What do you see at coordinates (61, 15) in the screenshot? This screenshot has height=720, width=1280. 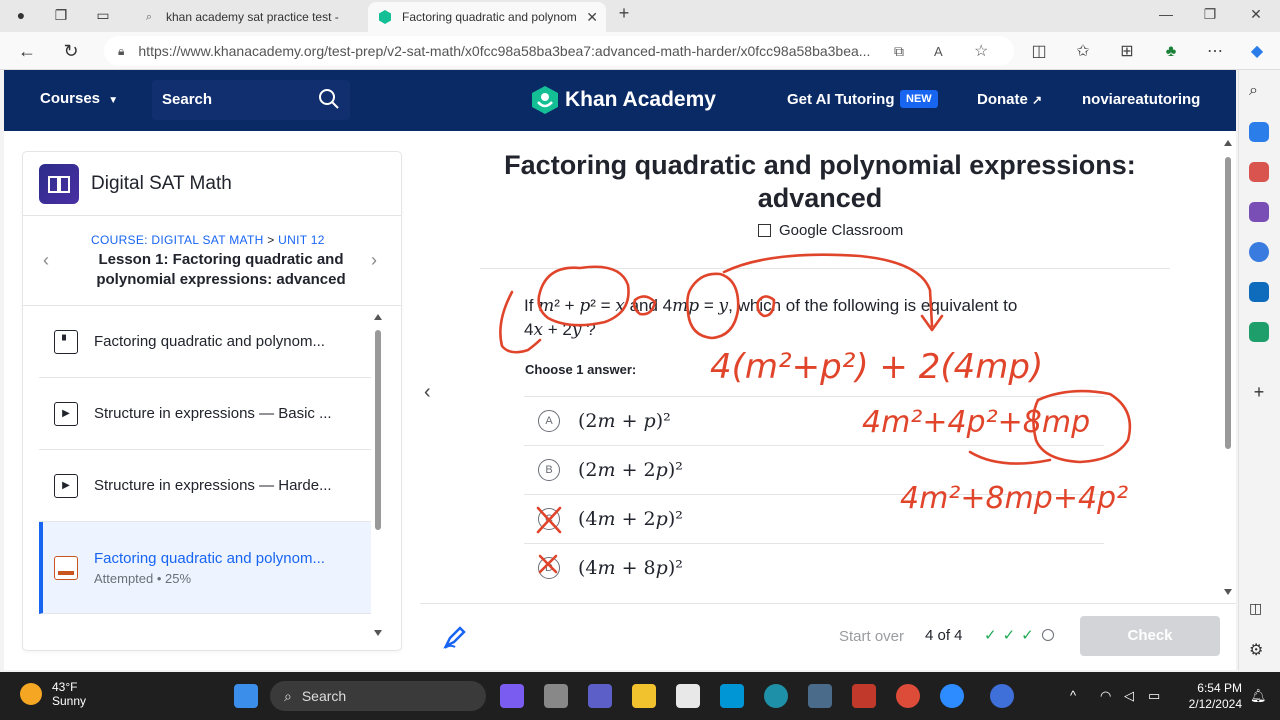 I see `workspaces-icon: ❐` at bounding box center [61, 15].